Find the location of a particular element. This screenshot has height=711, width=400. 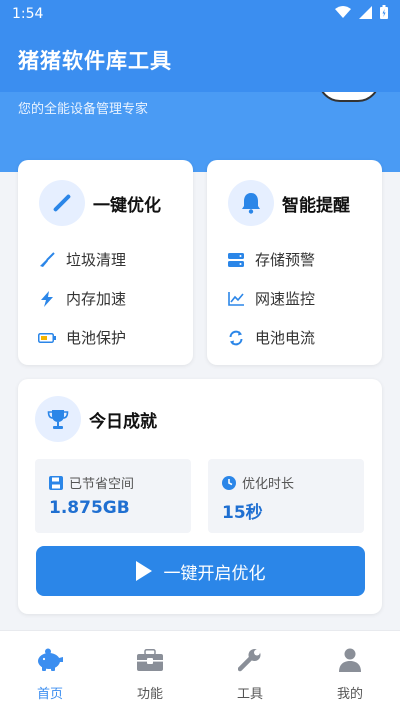

start-optimize-button: 一键开启优化 is located at coordinates (200, 571).